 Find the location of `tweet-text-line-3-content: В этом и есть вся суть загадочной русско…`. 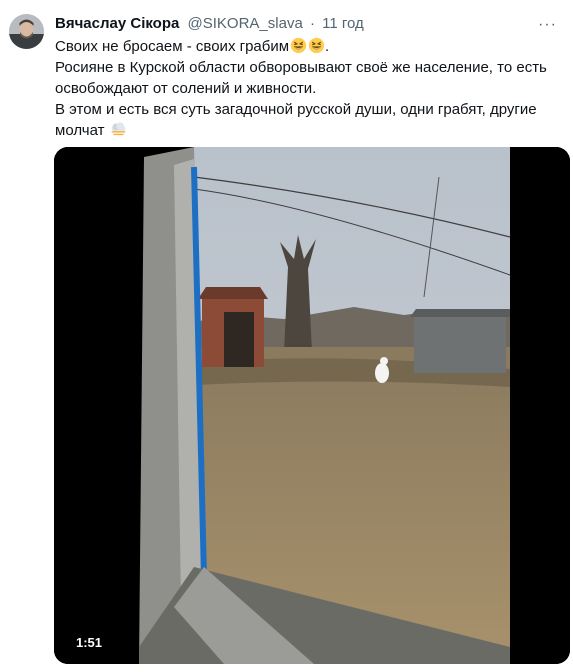

tweet-text-line-3-content: В этом и есть вся суть загадочной русско… is located at coordinates (296, 120).